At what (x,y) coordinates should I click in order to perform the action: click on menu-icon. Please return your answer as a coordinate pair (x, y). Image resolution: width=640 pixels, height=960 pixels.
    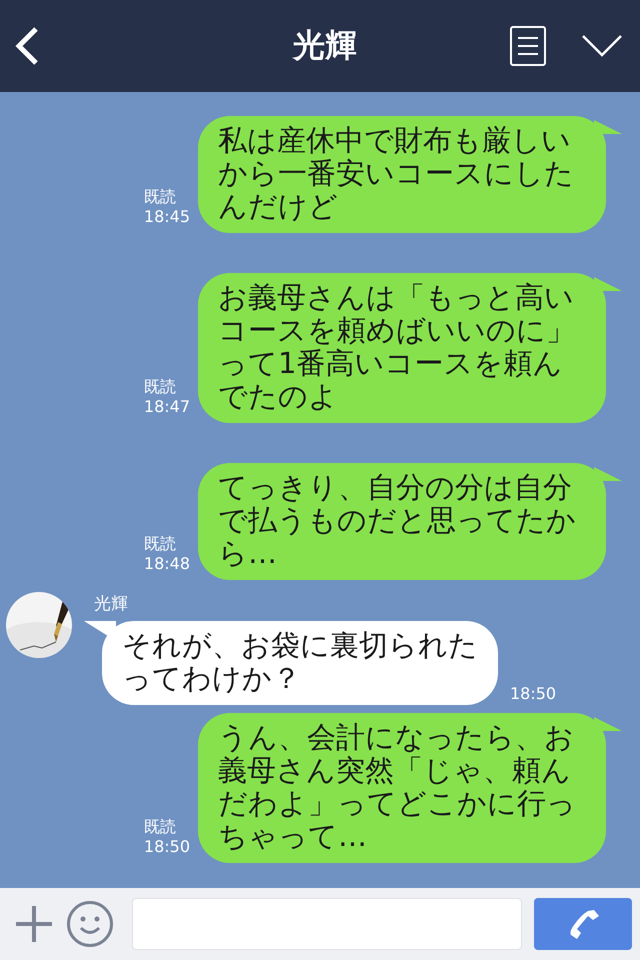
    Looking at the image, I should click on (528, 46).